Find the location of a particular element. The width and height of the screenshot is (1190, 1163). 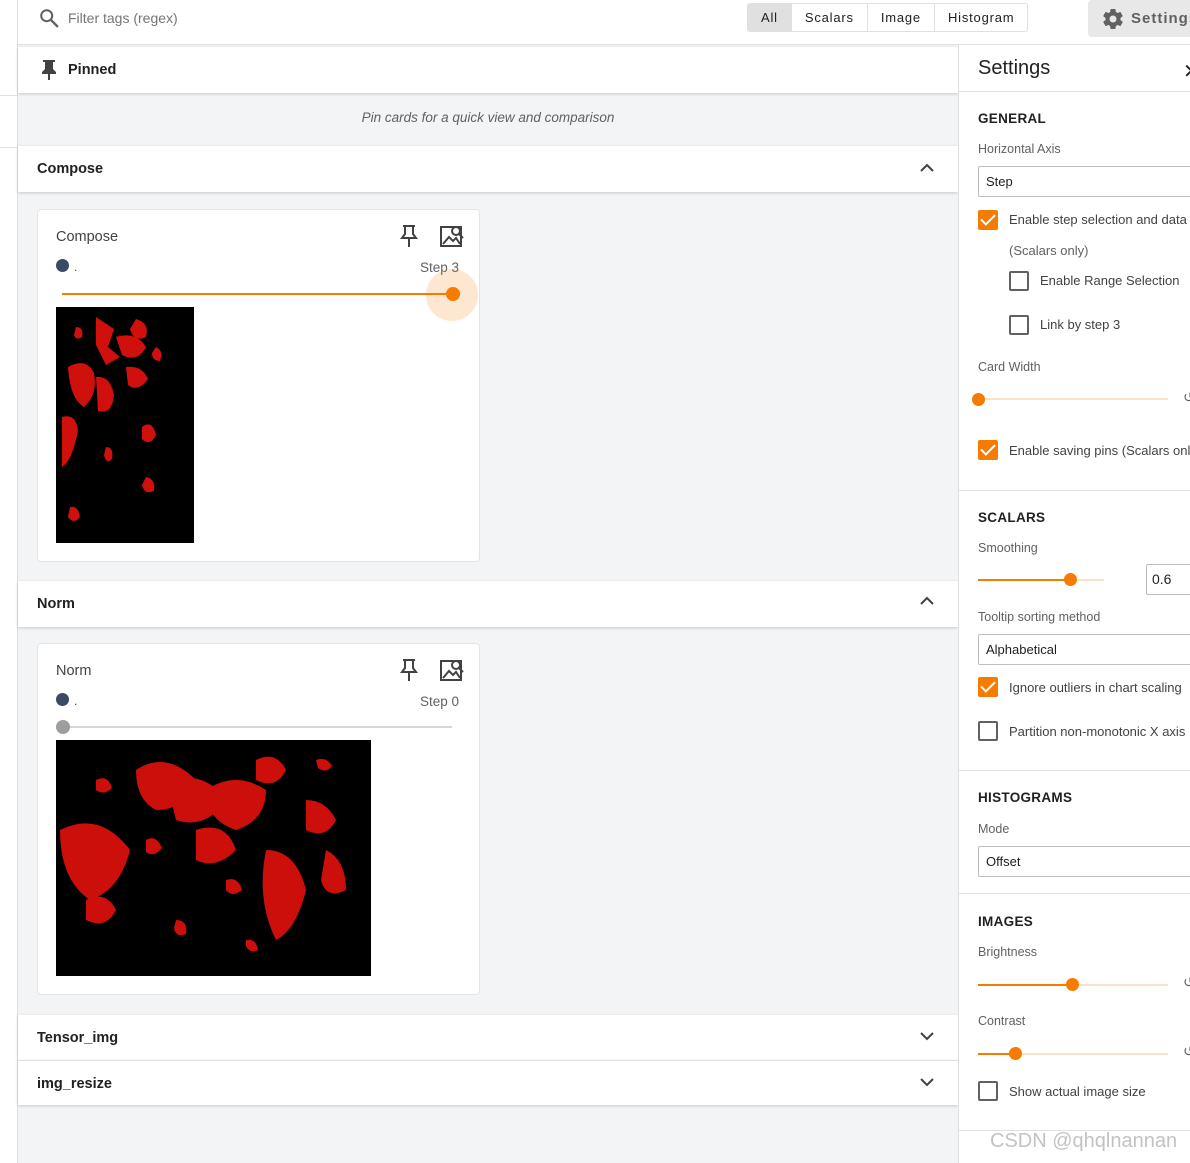

range-selection-checkbox is located at coordinates (1019, 281).